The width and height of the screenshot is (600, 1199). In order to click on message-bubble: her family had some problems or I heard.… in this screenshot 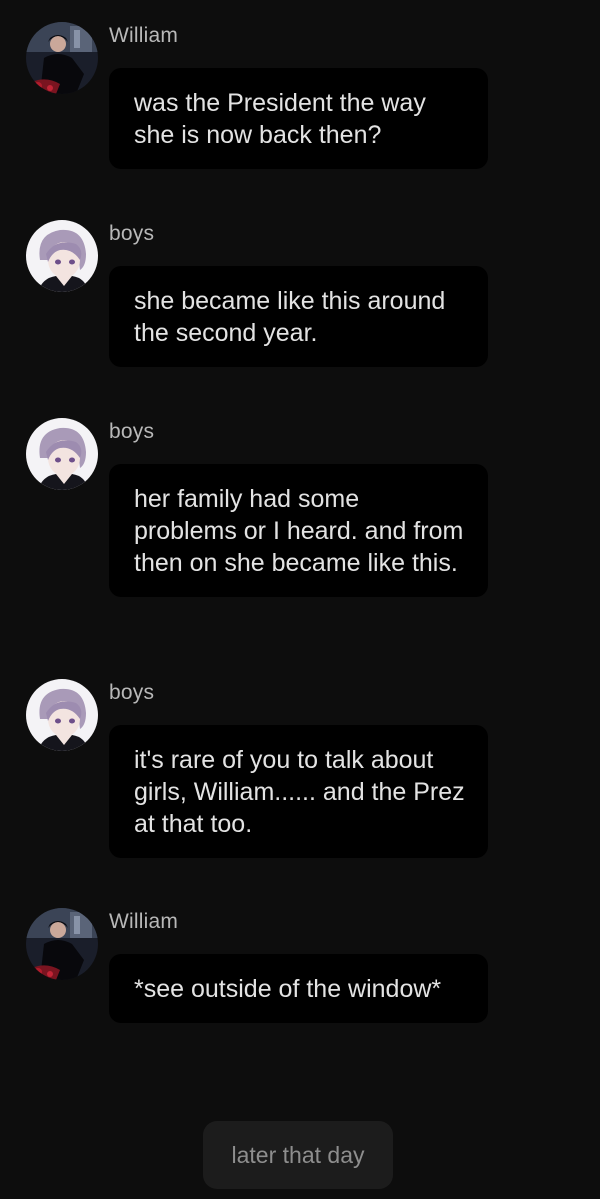, I will do `click(298, 530)`.